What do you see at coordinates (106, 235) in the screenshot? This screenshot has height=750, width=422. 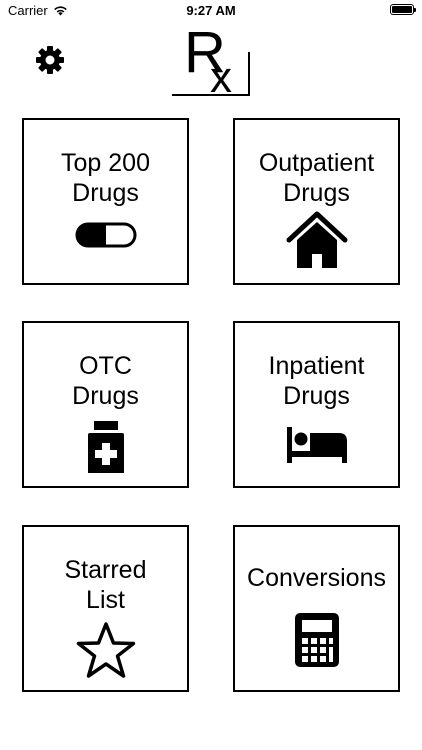 I see `pill-capsule-icon` at bounding box center [106, 235].